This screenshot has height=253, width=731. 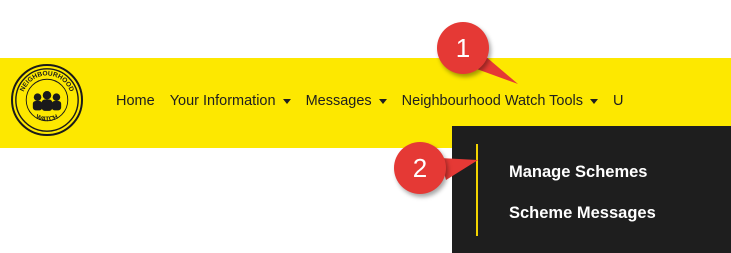 I want to click on dropdown-accent-bar, so click(x=477, y=190).